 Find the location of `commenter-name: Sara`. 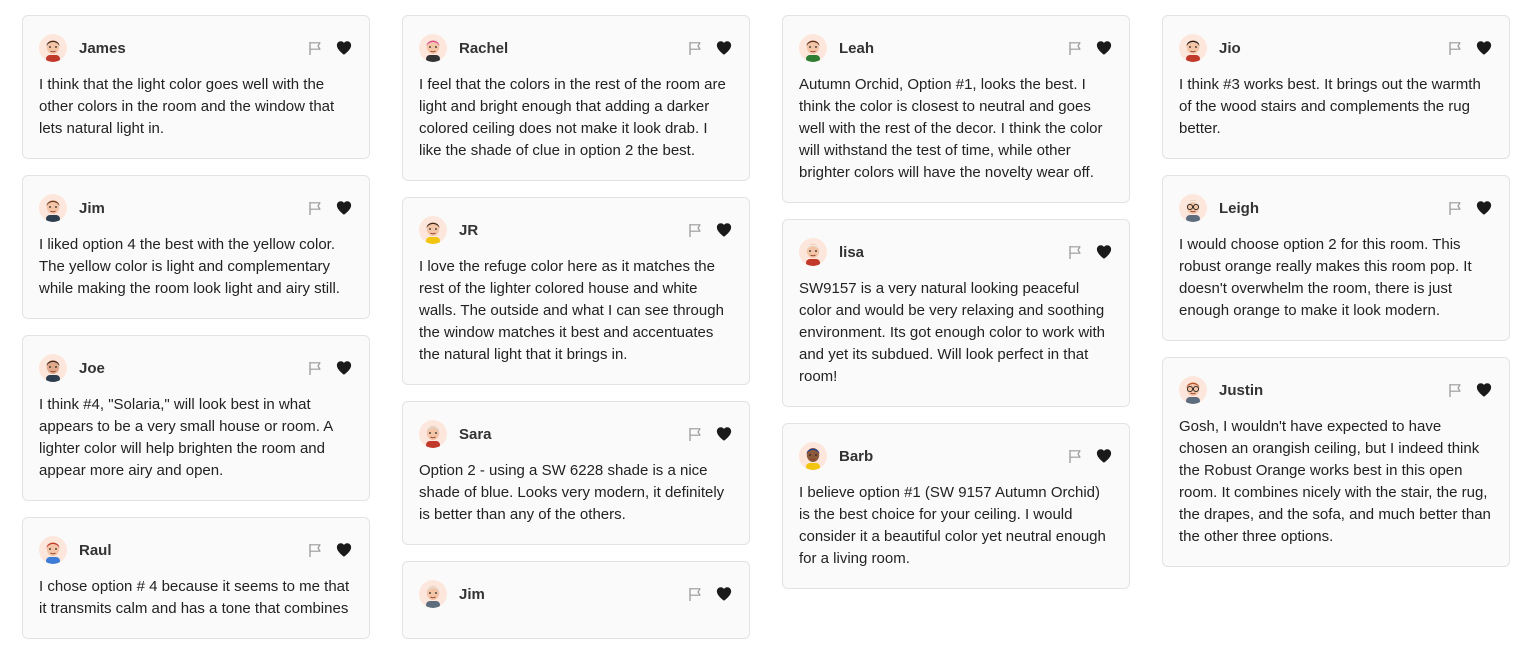

commenter-name: Sara is located at coordinates (475, 434).